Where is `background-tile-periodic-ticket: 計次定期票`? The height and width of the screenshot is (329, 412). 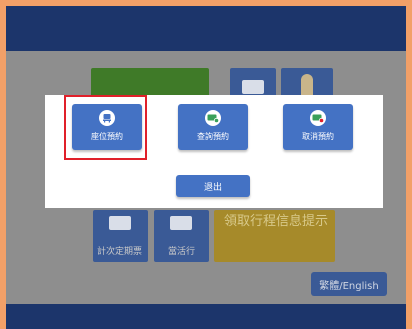 background-tile-periodic-ticket: 計次定期票 is located at coordinates (120, 236).